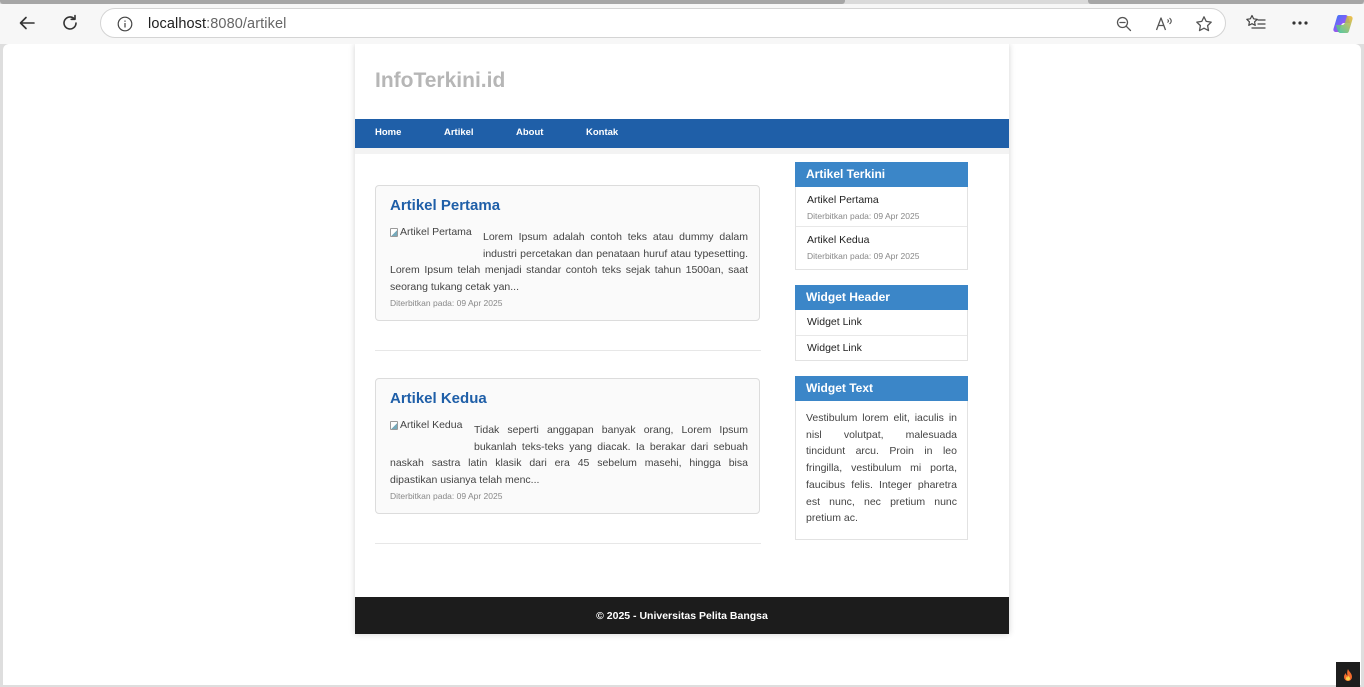 This screenshot has width=1364, height=687. I want to click on flame-badge-icon, so click(1348, 674).